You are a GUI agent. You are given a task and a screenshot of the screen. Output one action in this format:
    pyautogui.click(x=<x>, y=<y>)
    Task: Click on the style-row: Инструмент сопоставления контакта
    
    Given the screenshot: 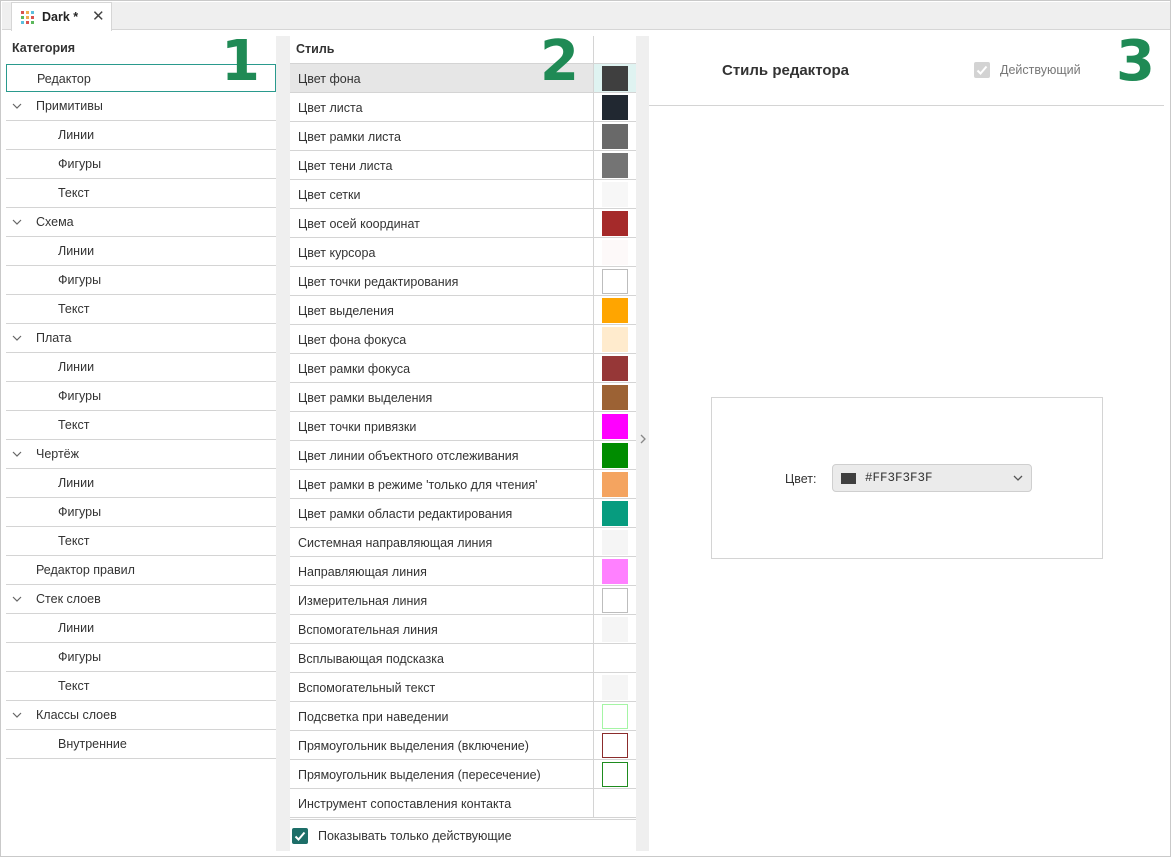 What is the action you would take?
    pyautogui.click(x=463, y=803)
    